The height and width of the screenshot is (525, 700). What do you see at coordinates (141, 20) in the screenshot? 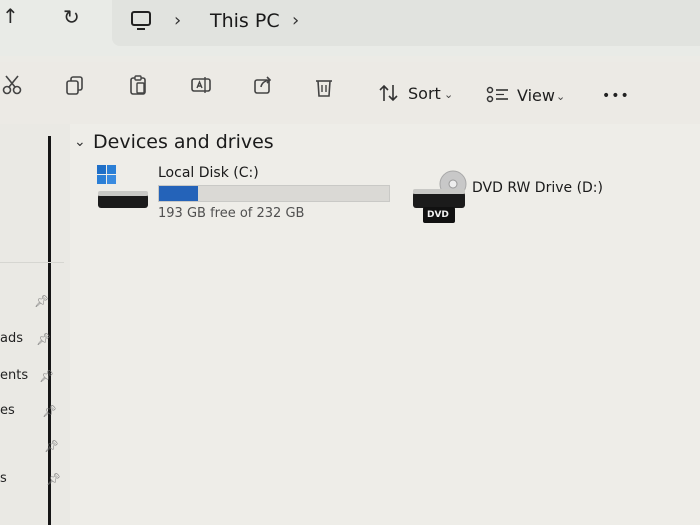
I see `this-pc-monitor-icon` at bounding box center [141, 20].